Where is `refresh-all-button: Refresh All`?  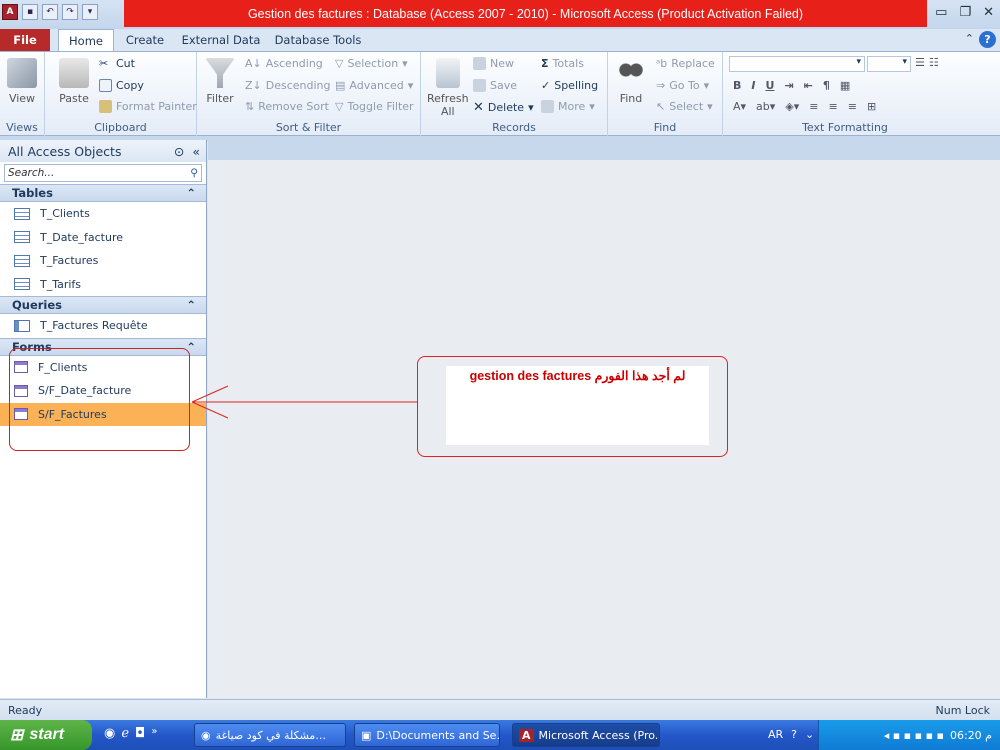
refresh-all-button: Refresh All is located at coordinates (448, 88).